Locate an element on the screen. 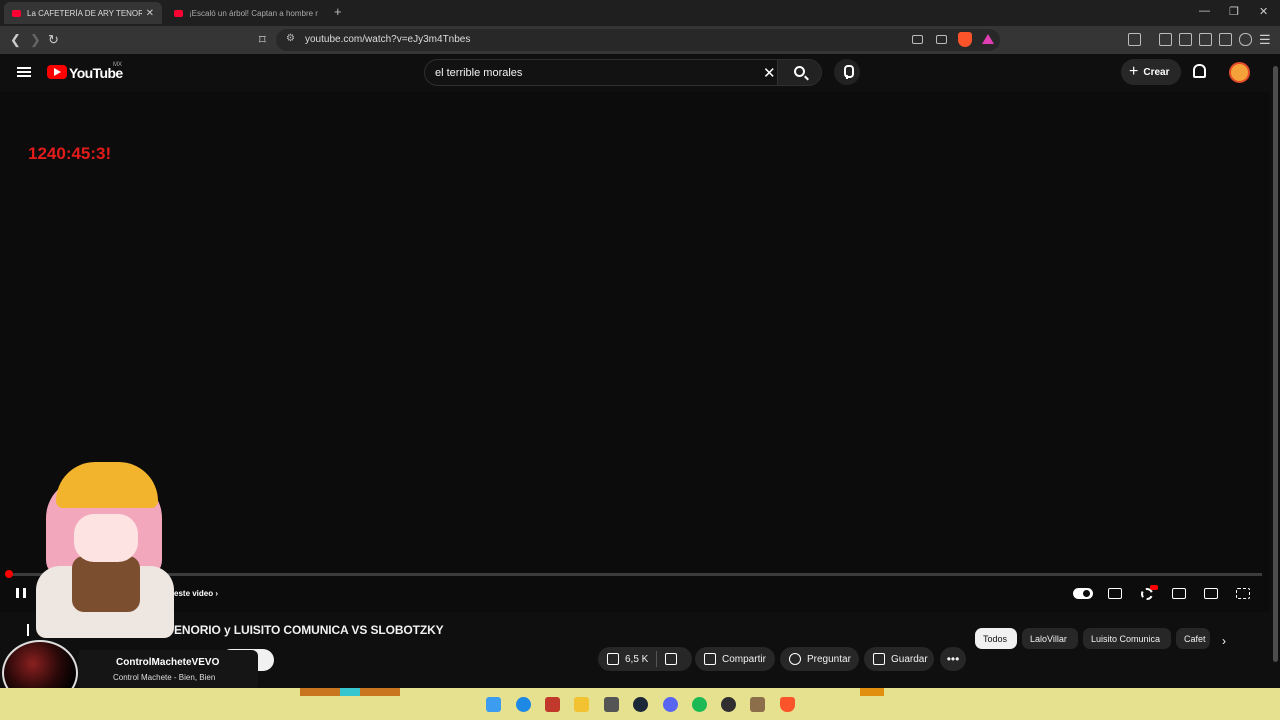 Image resolution: width=1280 pixels, height=720 pixels. youtube-header: YouTube MX el terrible morales ✕ + Crear is located at coordinates (635, 73).